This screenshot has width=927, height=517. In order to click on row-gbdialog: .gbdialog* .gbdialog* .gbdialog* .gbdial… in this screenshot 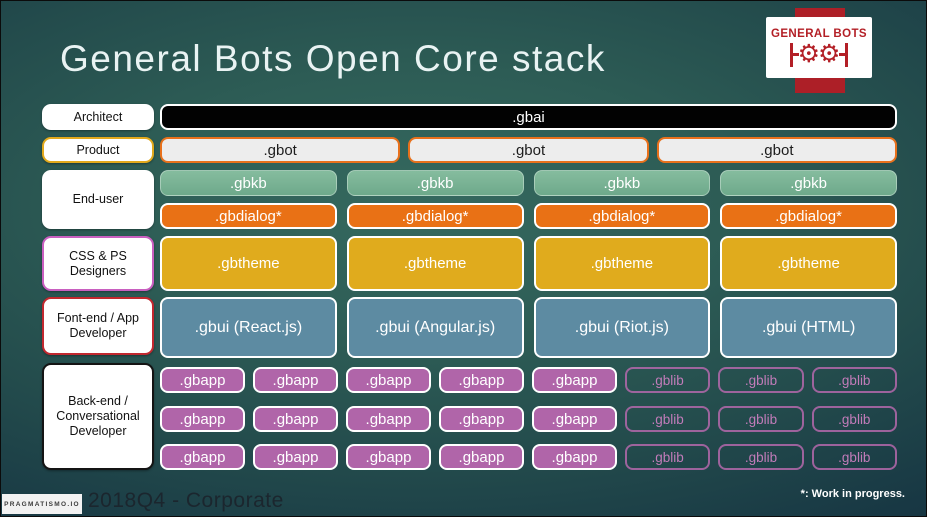, I will do `click(528, 216)`.